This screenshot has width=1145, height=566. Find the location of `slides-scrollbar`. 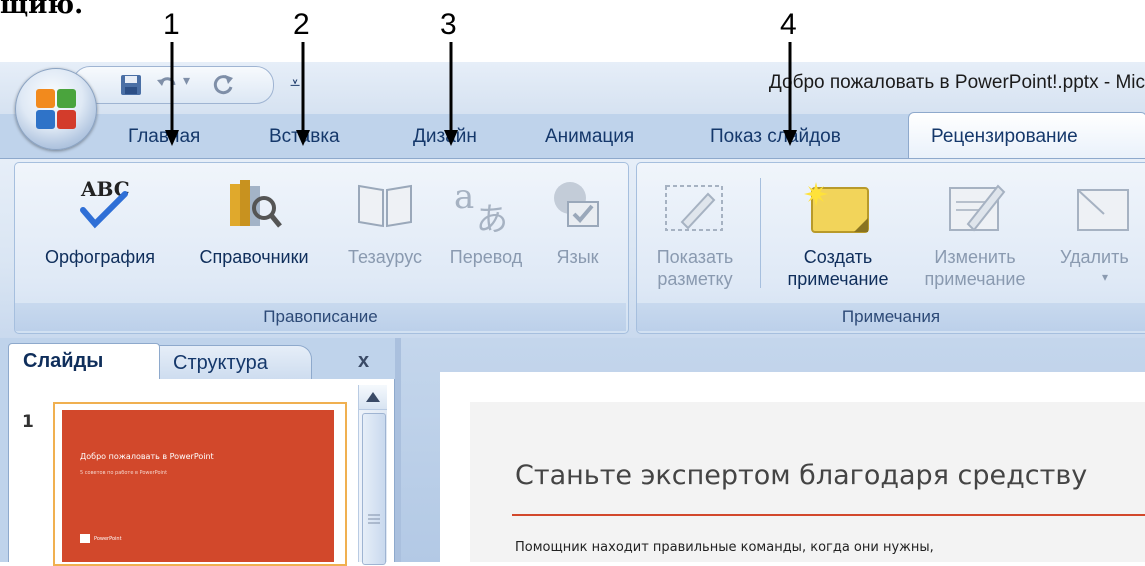

slides-scrollbar is located at coordinates (372, 475).